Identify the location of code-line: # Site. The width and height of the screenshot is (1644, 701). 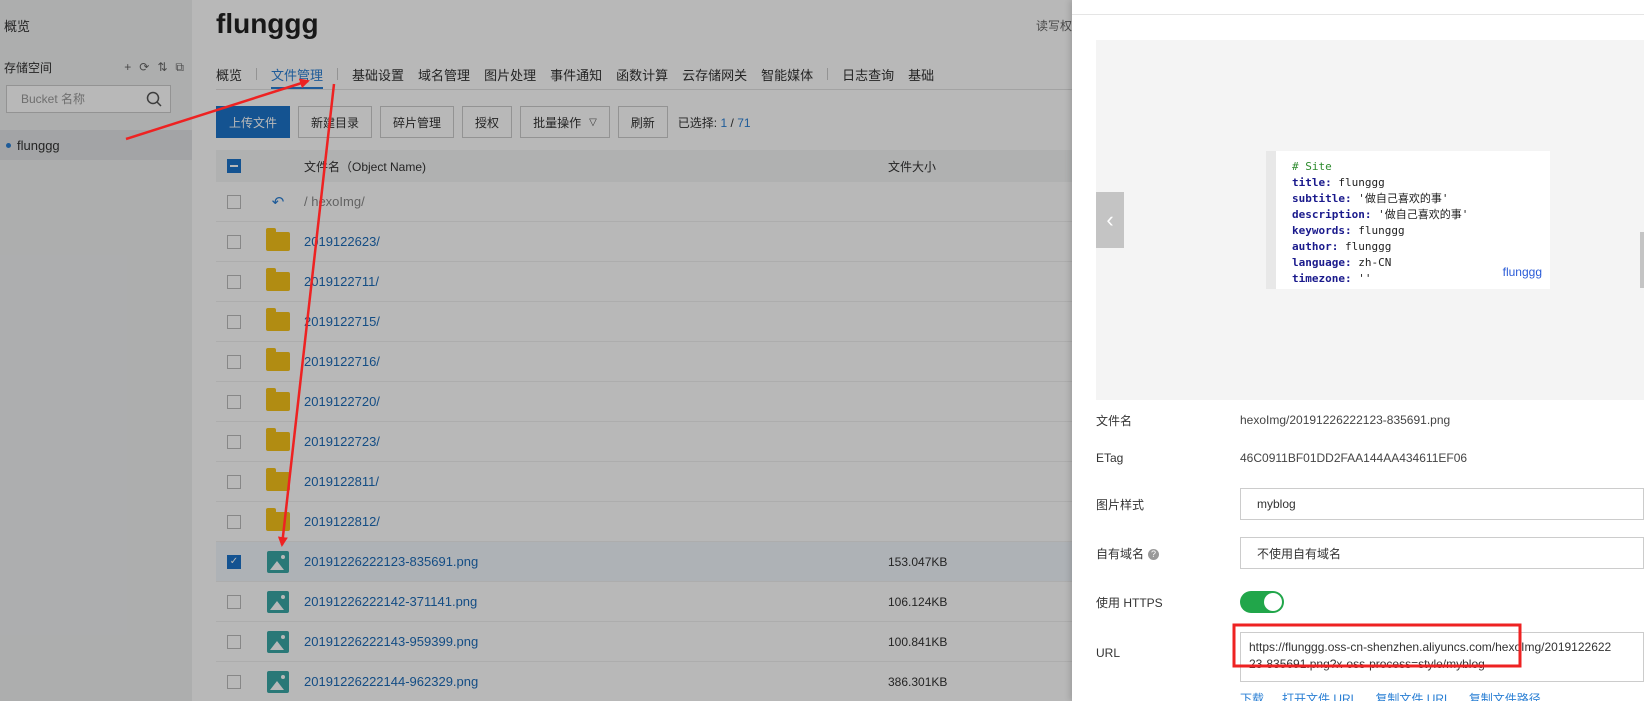
(1380, 167).